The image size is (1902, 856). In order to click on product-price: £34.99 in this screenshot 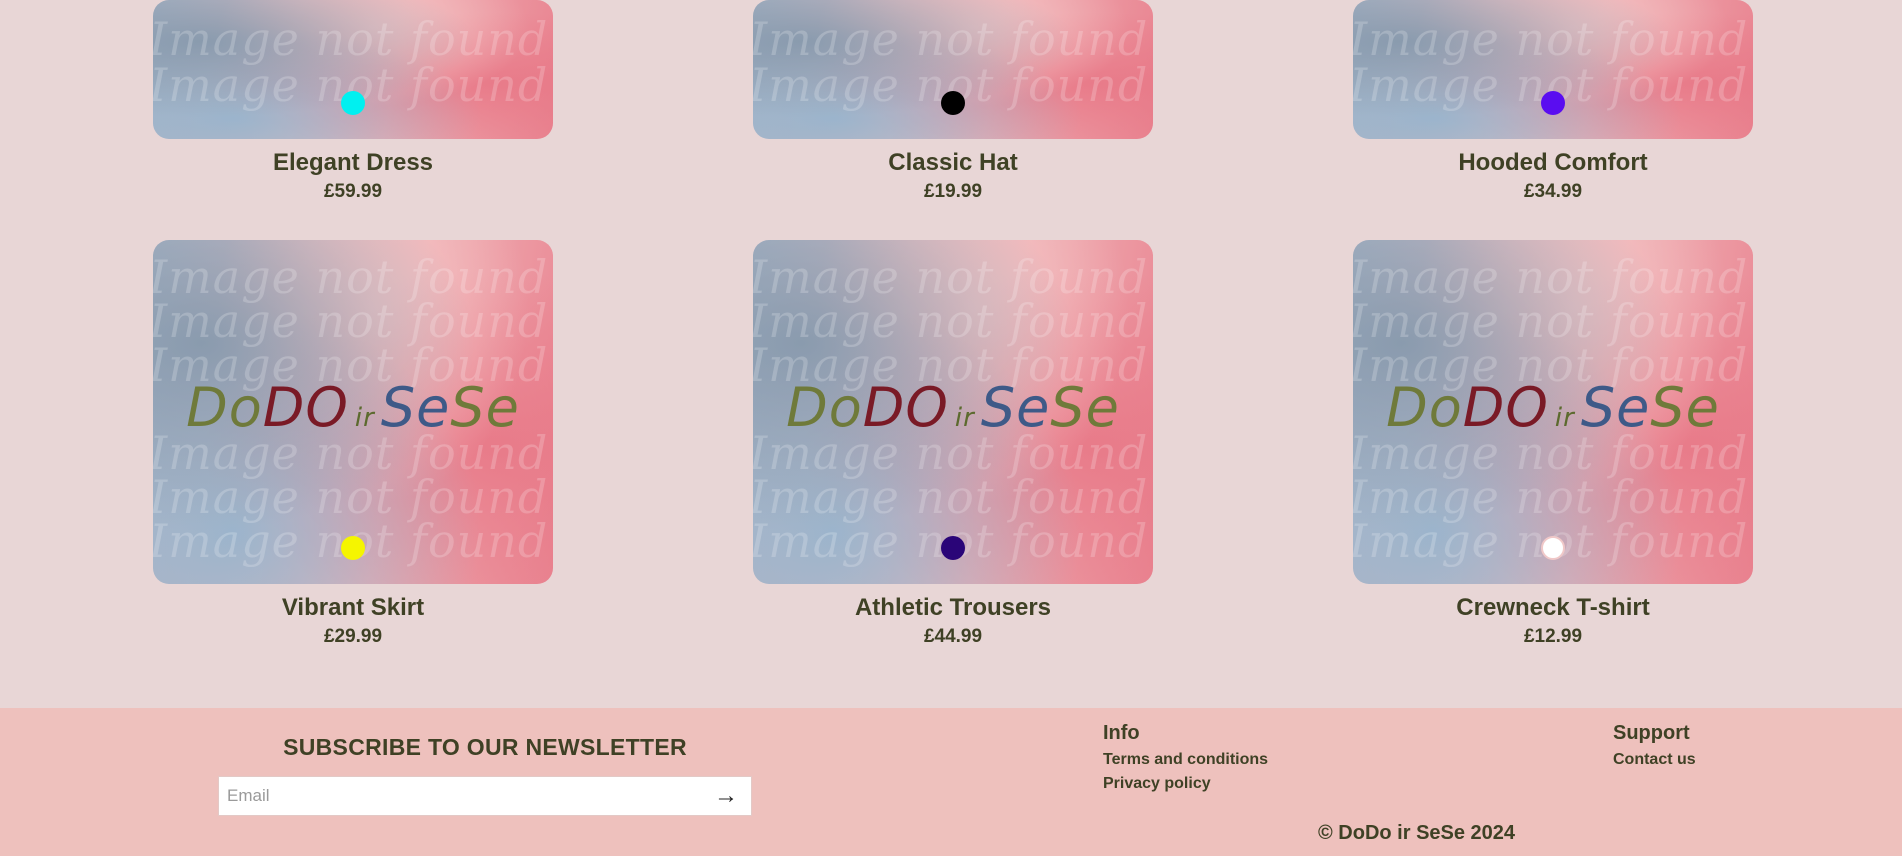, I will do `click(1553, 191)`.